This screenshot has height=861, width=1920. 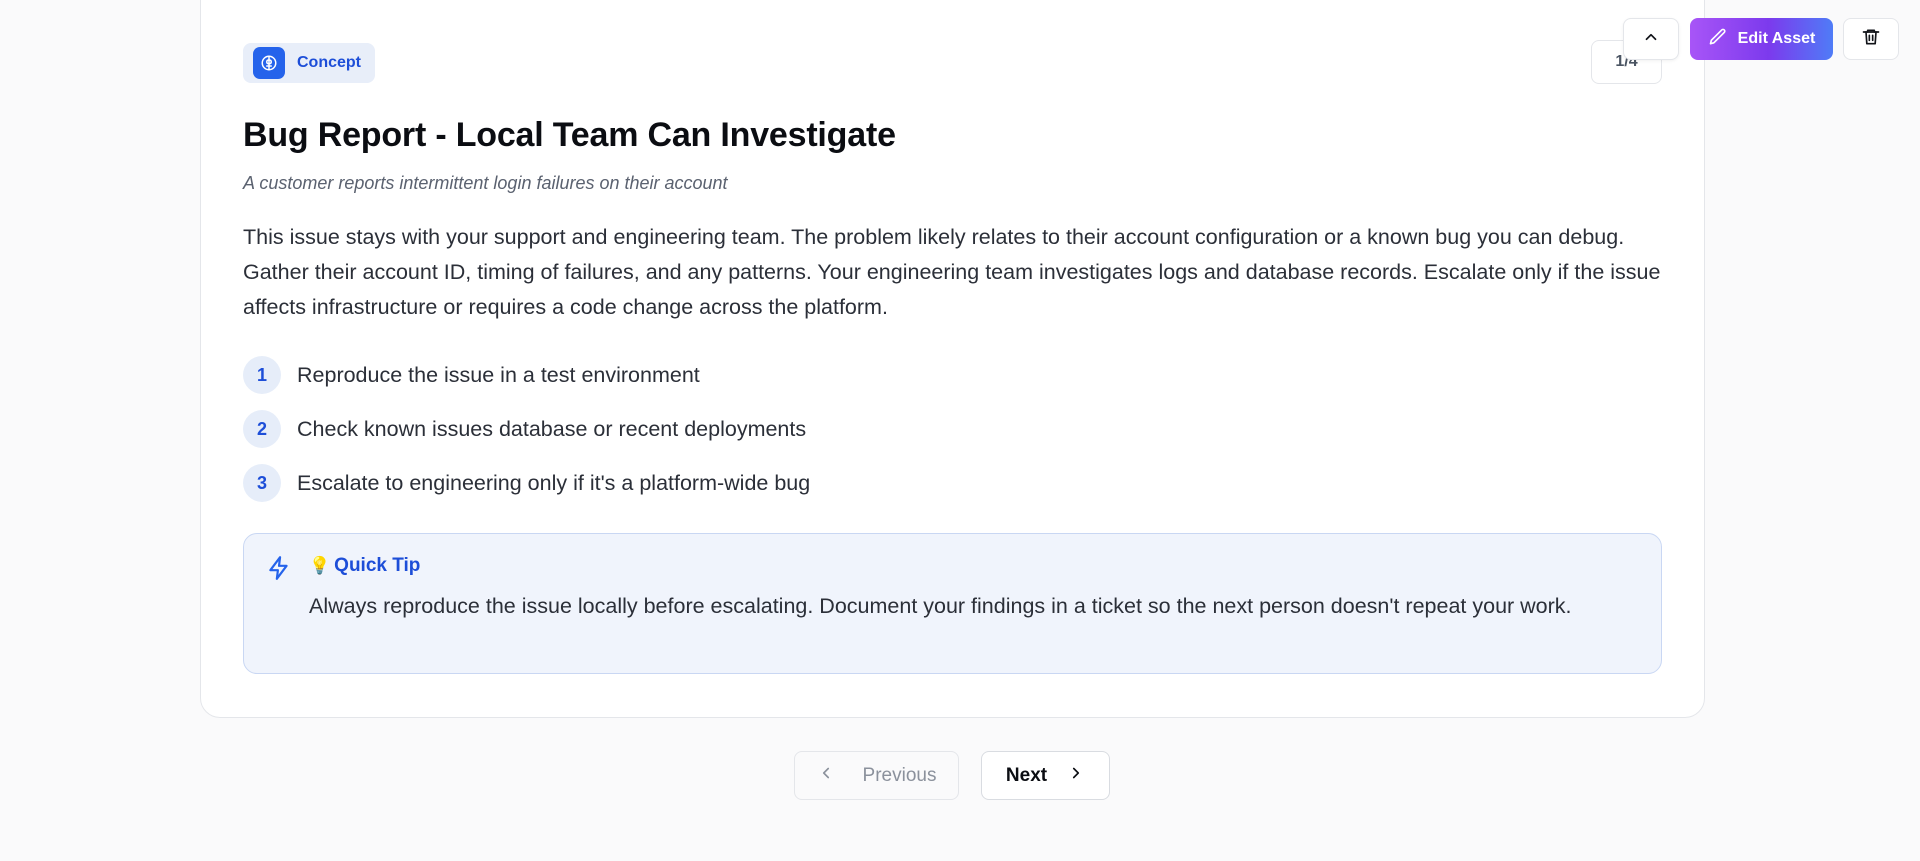 I want to click on edit-asset-button: Edit Asset, so click(x=1761, y=39).